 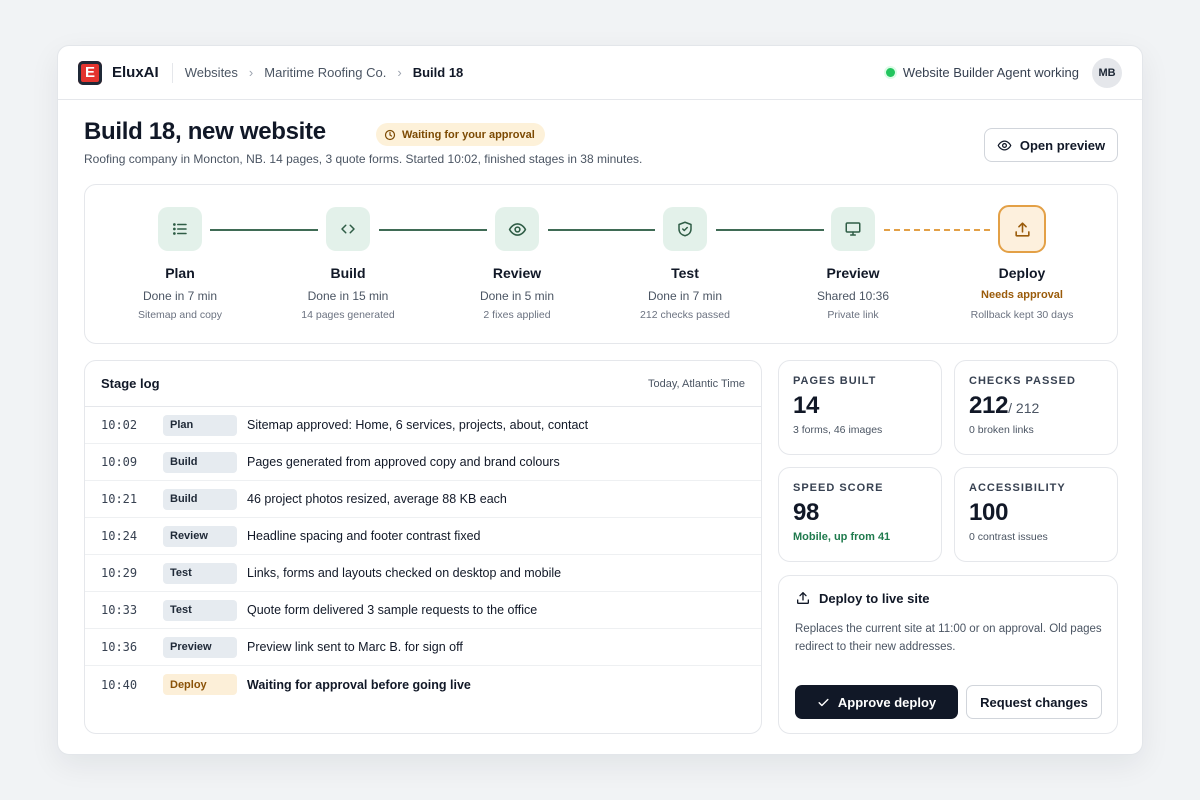 What do you see at coordinates (119, 647) in the screenshot?
I see `log-time: 10:36` at bounding box center [119, 647].